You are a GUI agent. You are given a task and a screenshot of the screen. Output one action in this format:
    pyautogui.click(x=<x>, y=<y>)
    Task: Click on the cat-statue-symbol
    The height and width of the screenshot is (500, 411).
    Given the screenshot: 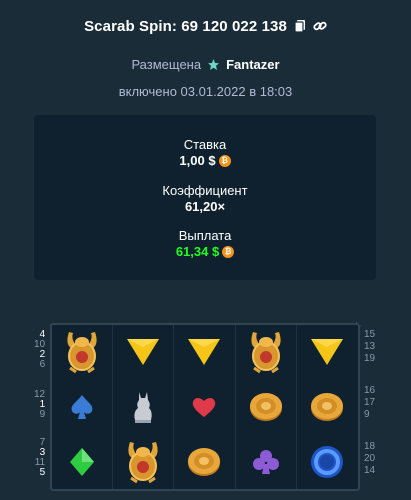 What is the action you would take?
    pyautogui.click(x=143, y=407)
    